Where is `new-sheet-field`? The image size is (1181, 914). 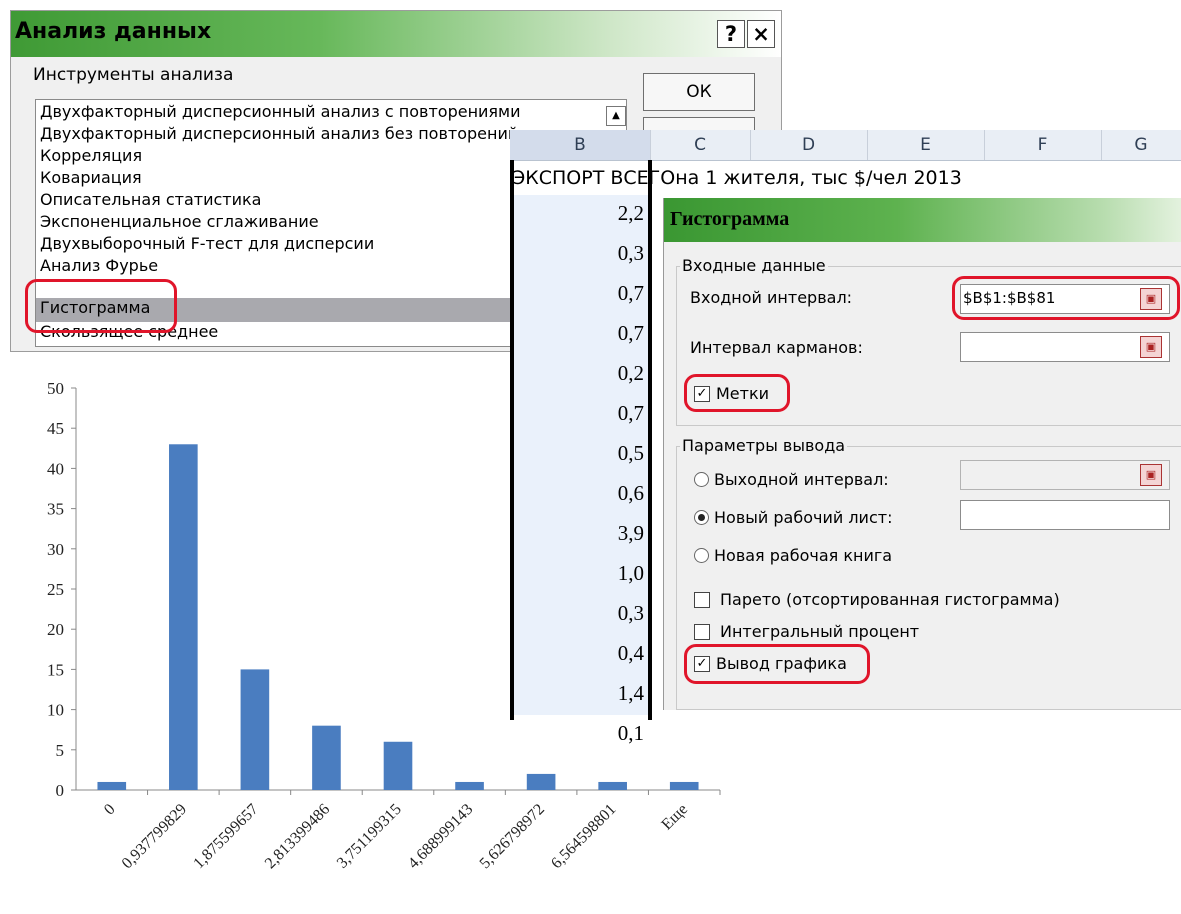
new-sheet-field is located at coordinates (1065, 515).